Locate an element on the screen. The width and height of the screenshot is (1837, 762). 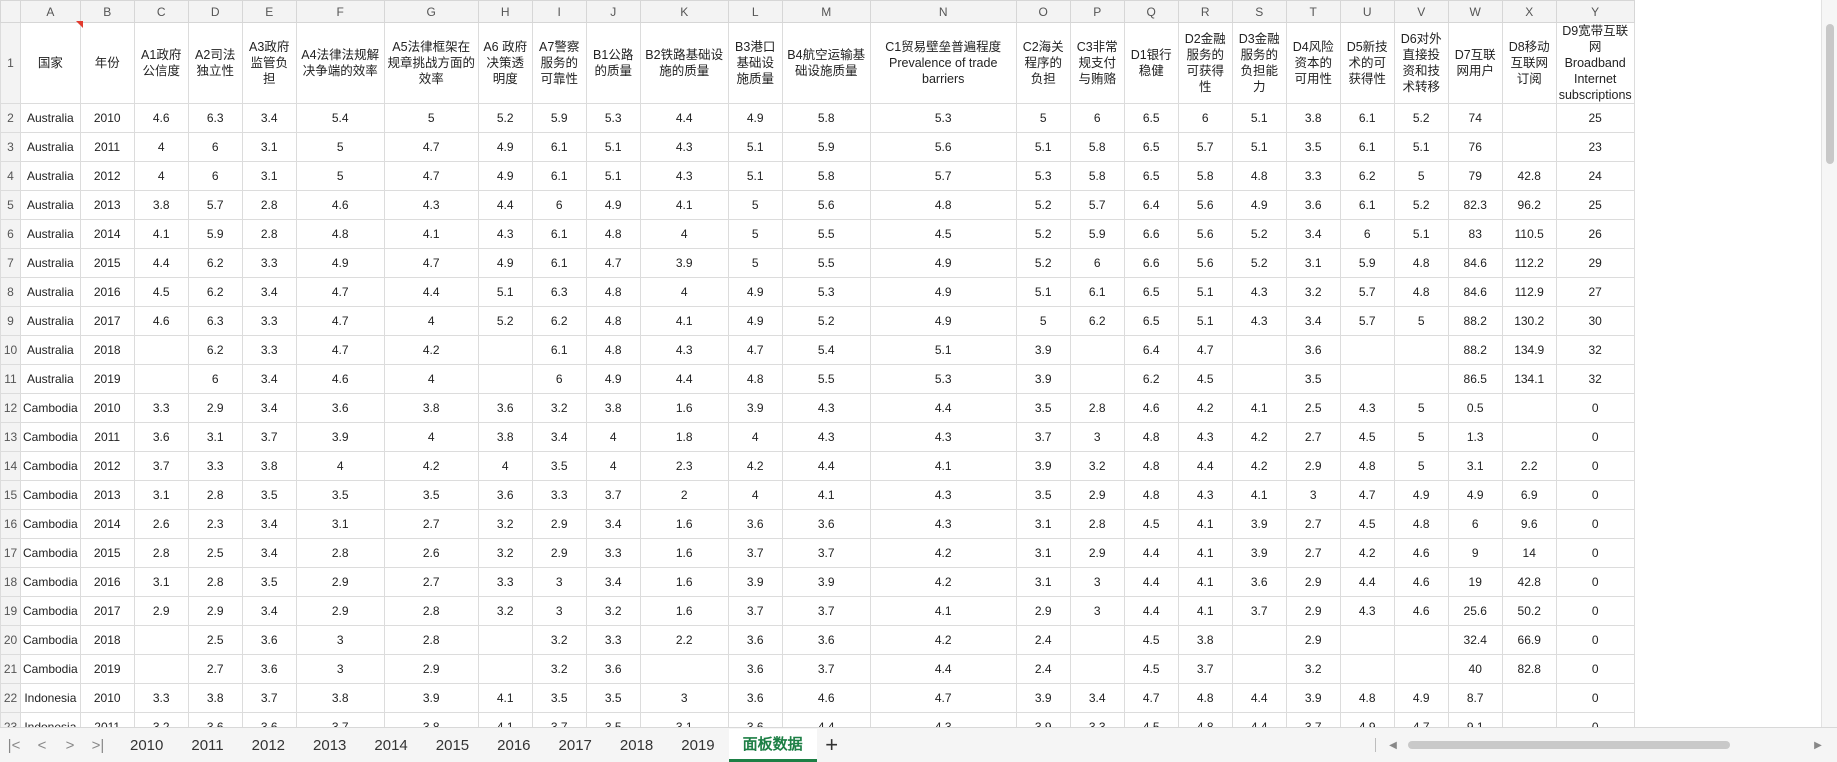
vertical-scroll-thumb is located at coordinates (1830, 94).